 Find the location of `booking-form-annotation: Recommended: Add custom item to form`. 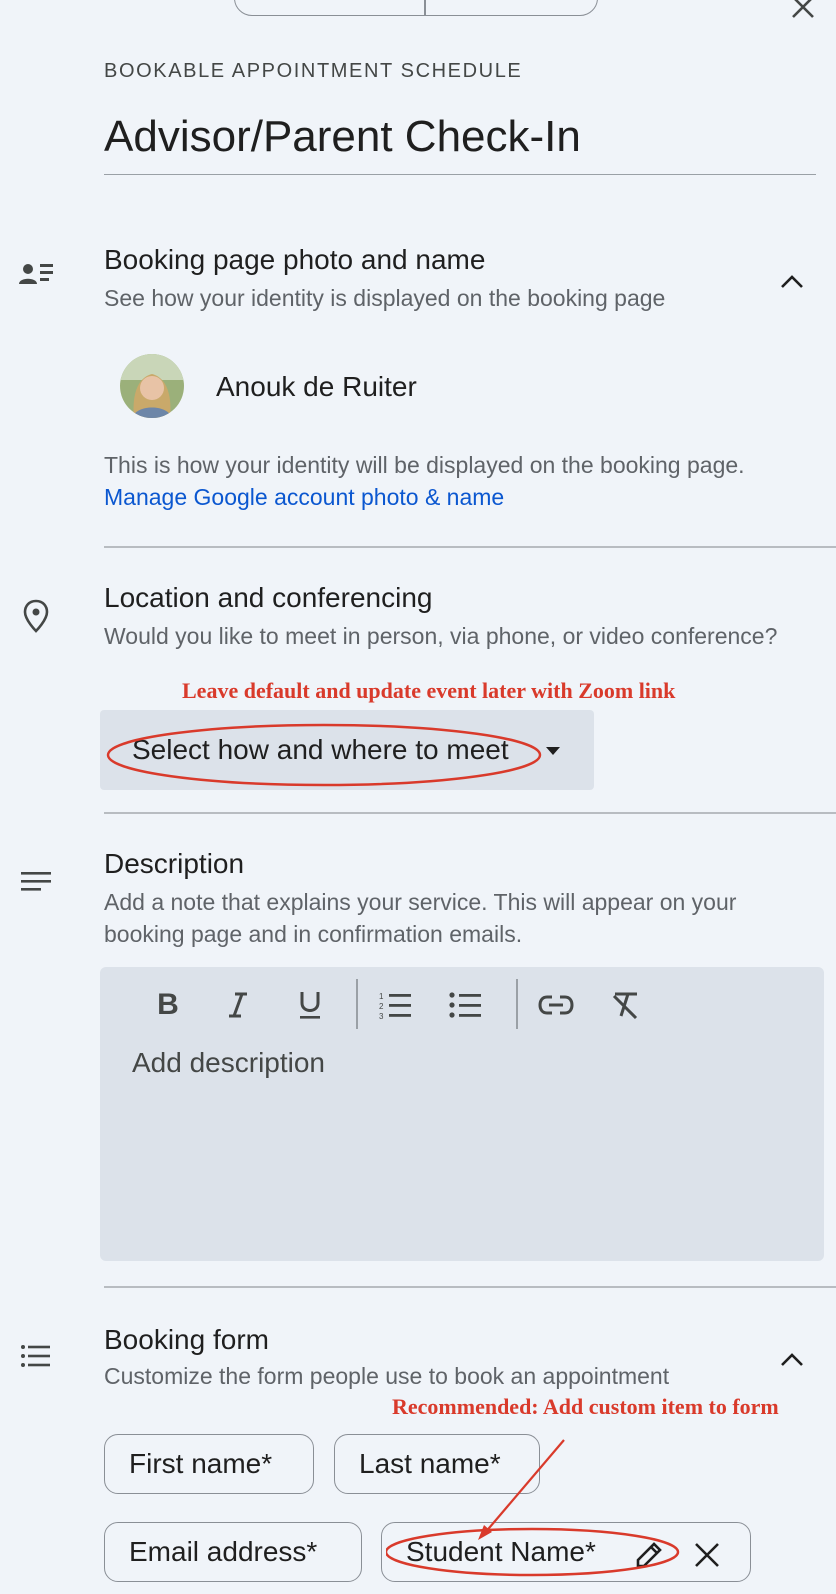

booking-form-annotation: Recommended: Add custom item to form is located at coordinates (585, 1406).